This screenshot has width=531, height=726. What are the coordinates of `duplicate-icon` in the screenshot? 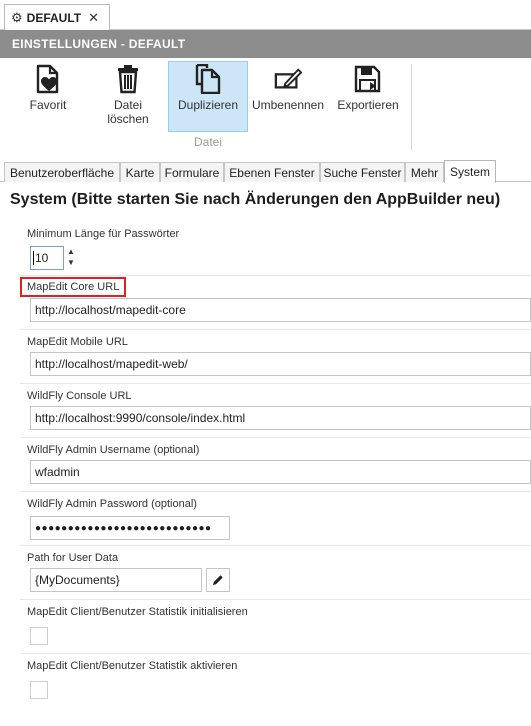 It's located at (208, 79).